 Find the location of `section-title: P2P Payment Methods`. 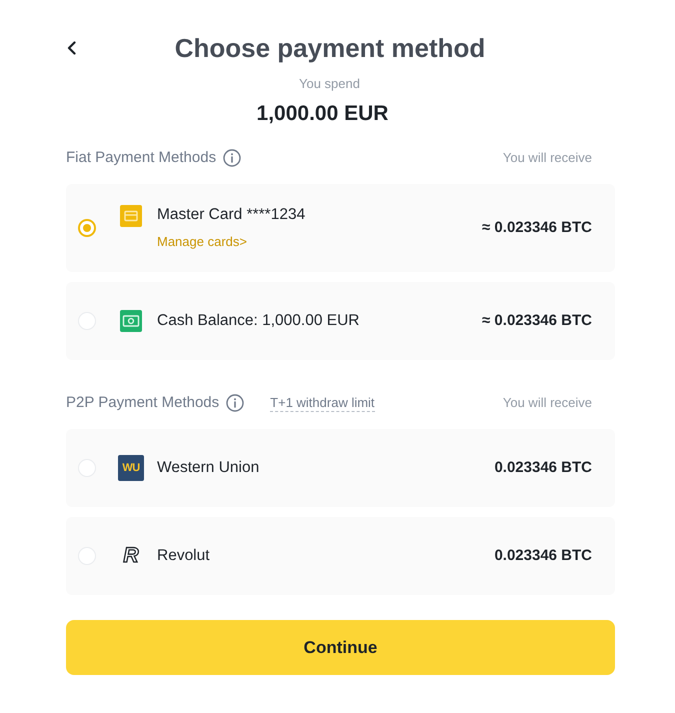

section-title: P2P Payment Methods is located at coordinates (143, 403).